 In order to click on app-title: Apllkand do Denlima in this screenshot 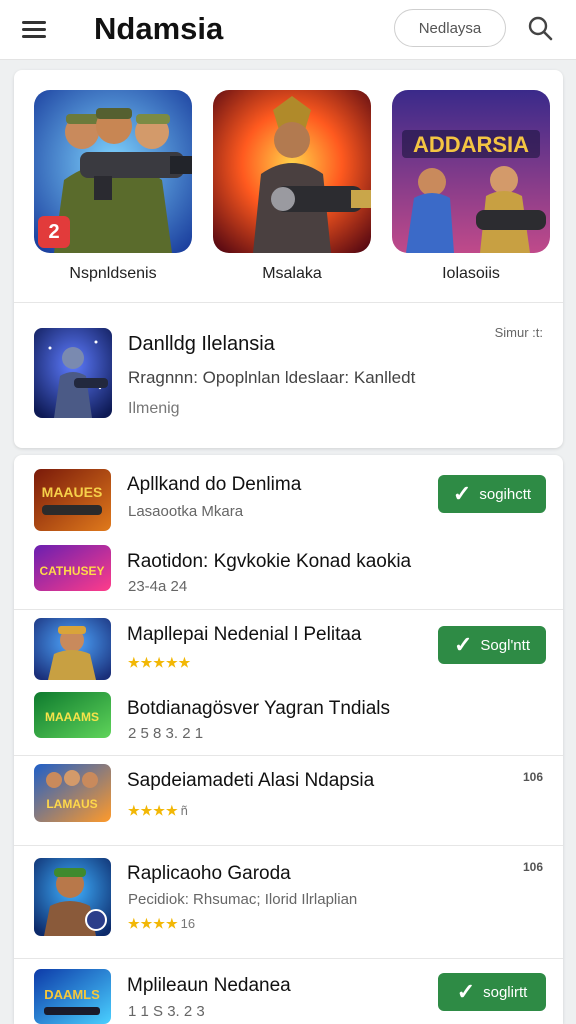, I will do `click(214, 484)`.